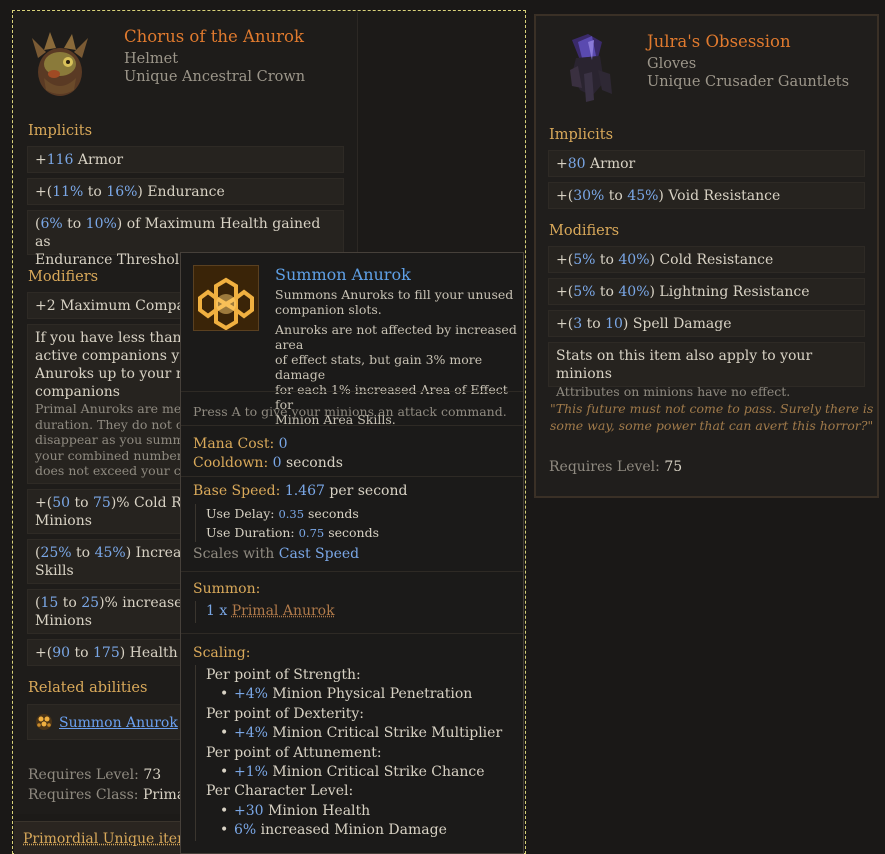  What do you see at coordinates (88, 688) in the screenshot?
I see `related-abilities-heading: Related abilities` at bounding box center [88, 688].